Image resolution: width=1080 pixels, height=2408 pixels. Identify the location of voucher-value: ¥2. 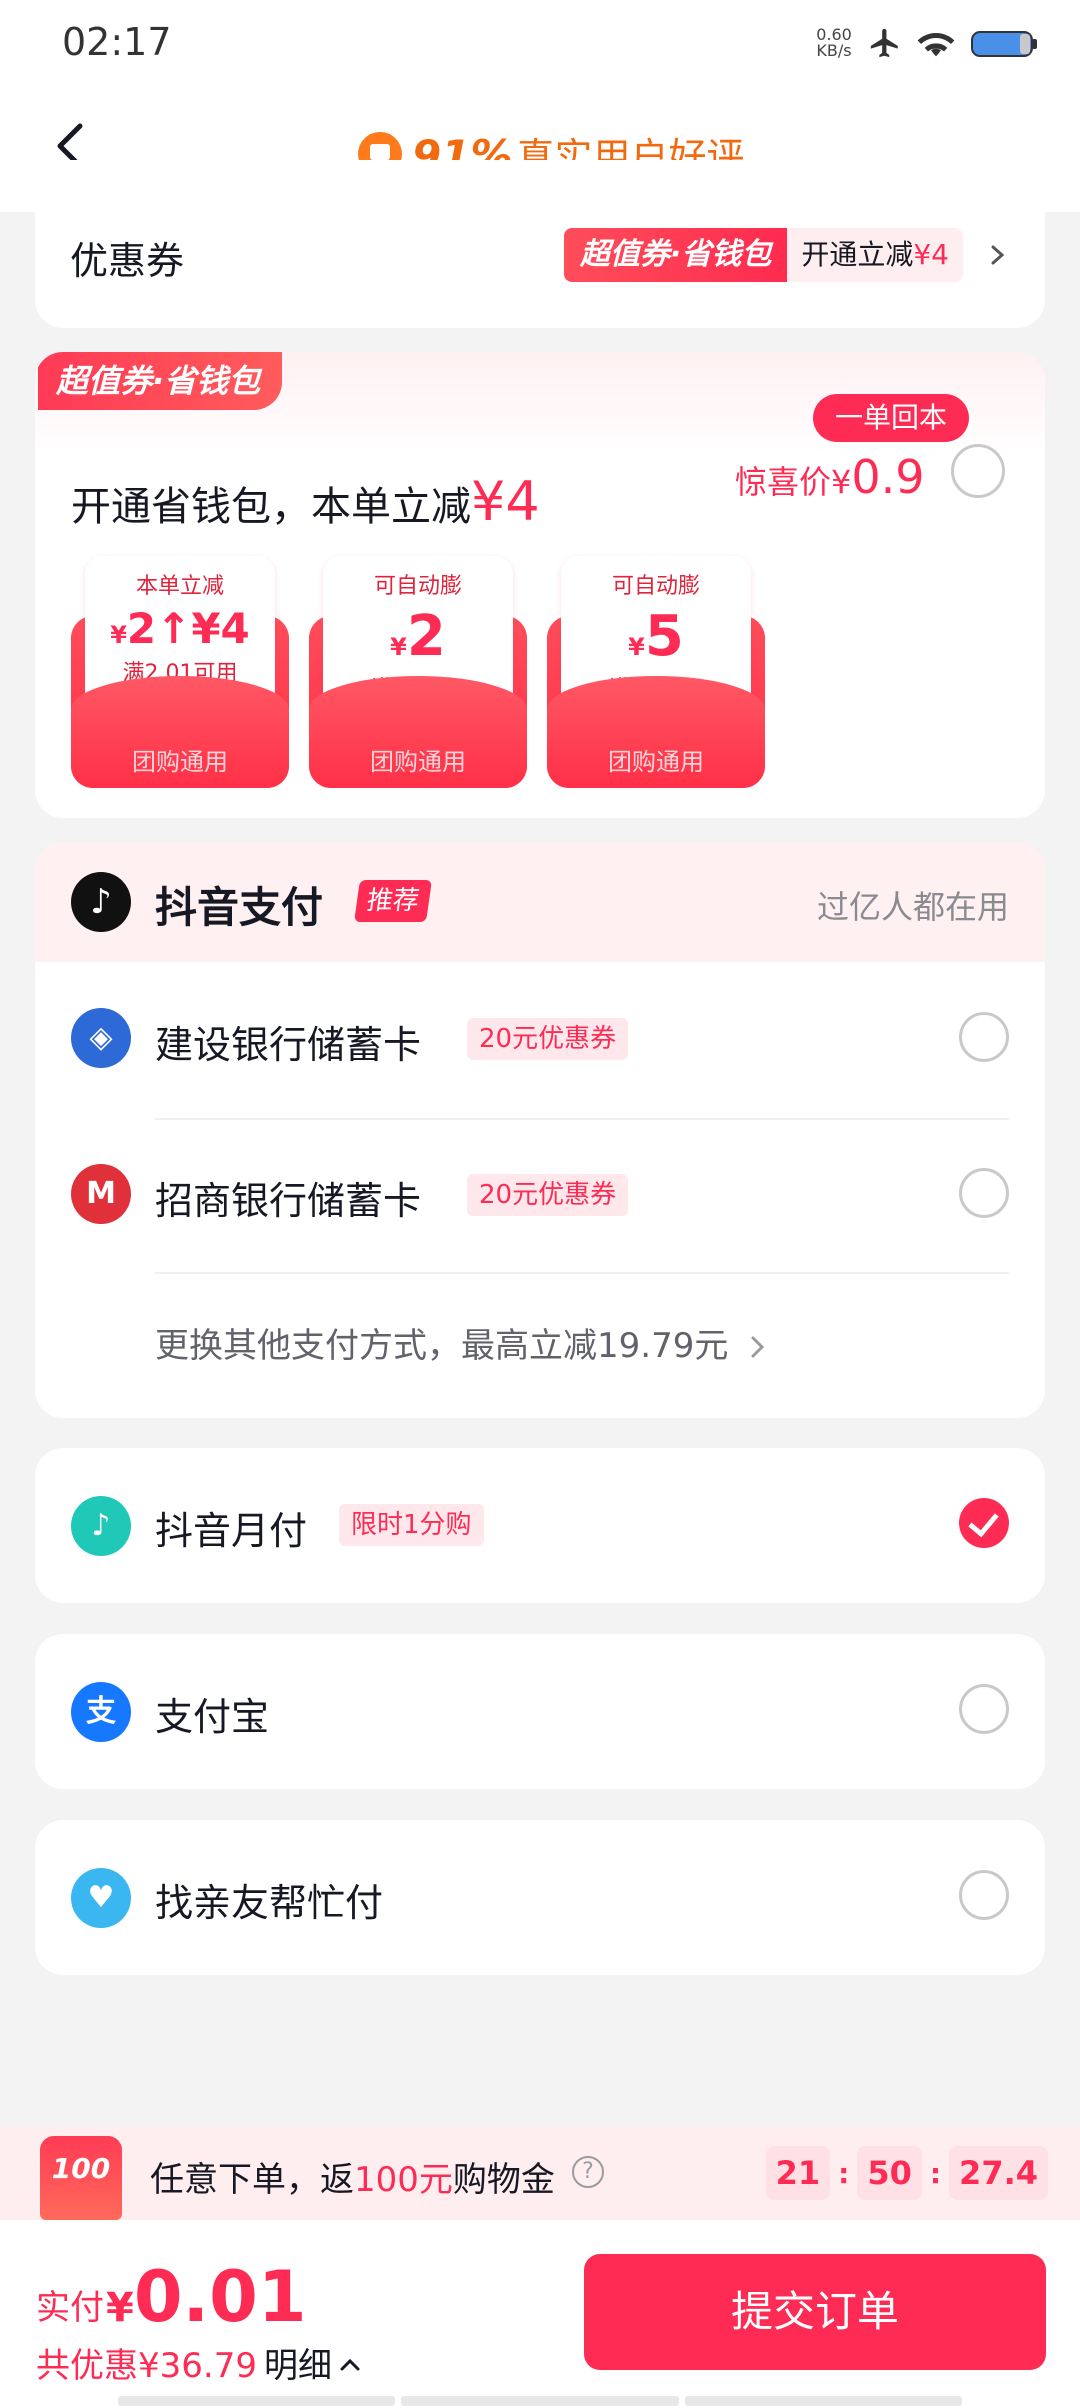
(418, 636).